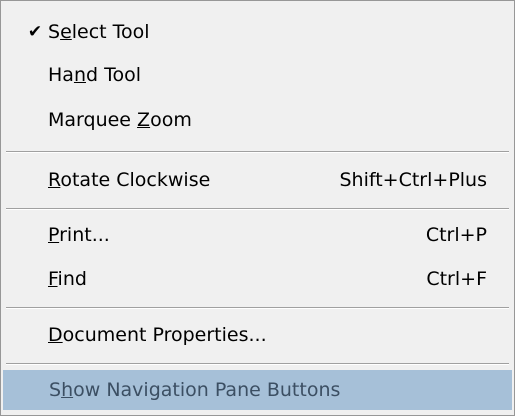  Describe the element at coordinates (257, 180) in the screenshot. I see `menu-item-rotate-clockwise: Rotate Clockwise Shift+Ctrl+Plus` at that location.